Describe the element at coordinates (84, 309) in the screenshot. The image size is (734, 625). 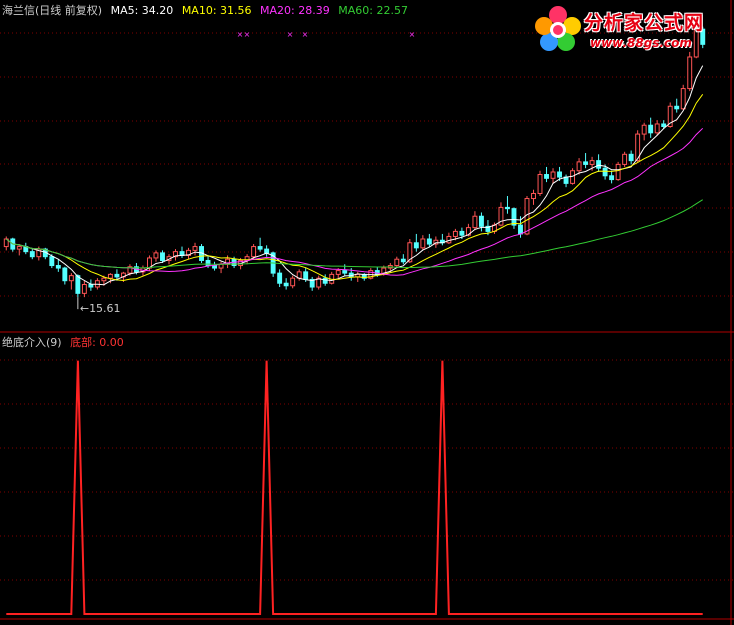
I see `low-arrow-icon: ←` at that location.